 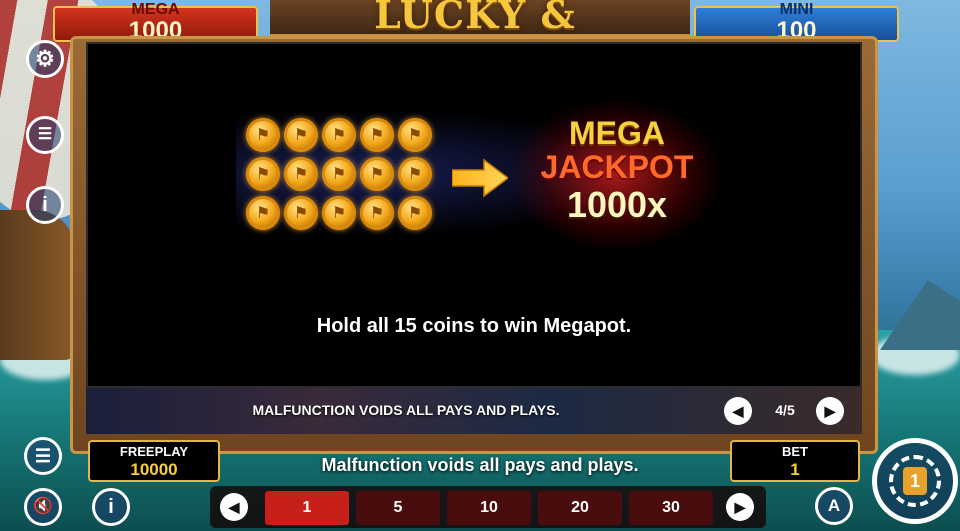 I want to click on chevron-right-icon: ▶, so click(x=830, y=411).